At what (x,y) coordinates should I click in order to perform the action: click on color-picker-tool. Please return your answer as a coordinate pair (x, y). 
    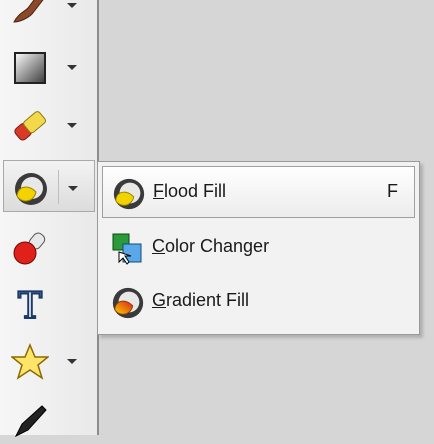
    Looking at the image, I should click on (49, 246).